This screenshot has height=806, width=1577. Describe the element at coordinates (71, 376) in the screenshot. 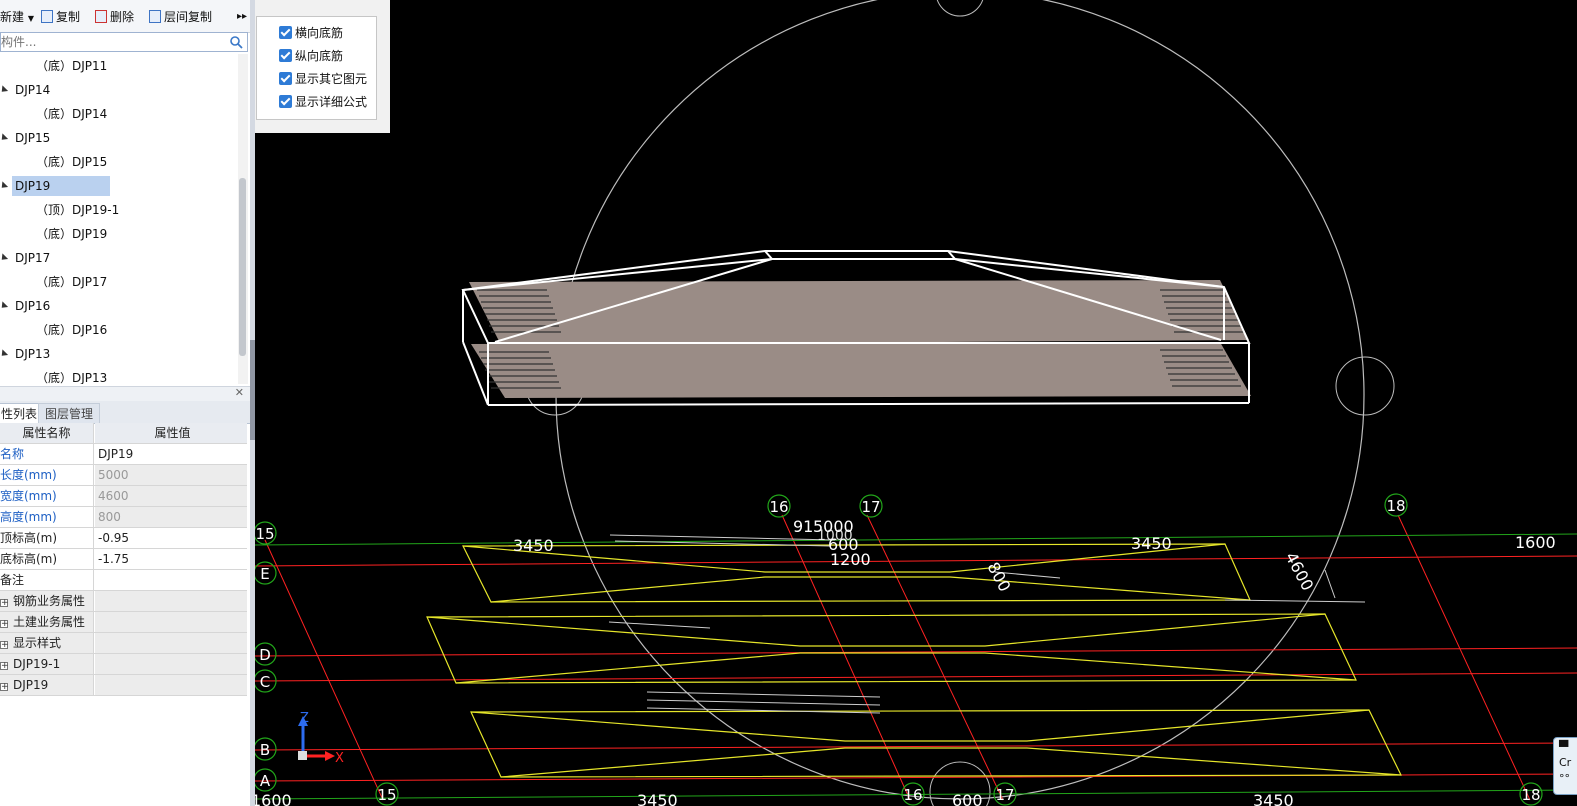

I see `tree-leaf-item: （底）DJP13` at that location.